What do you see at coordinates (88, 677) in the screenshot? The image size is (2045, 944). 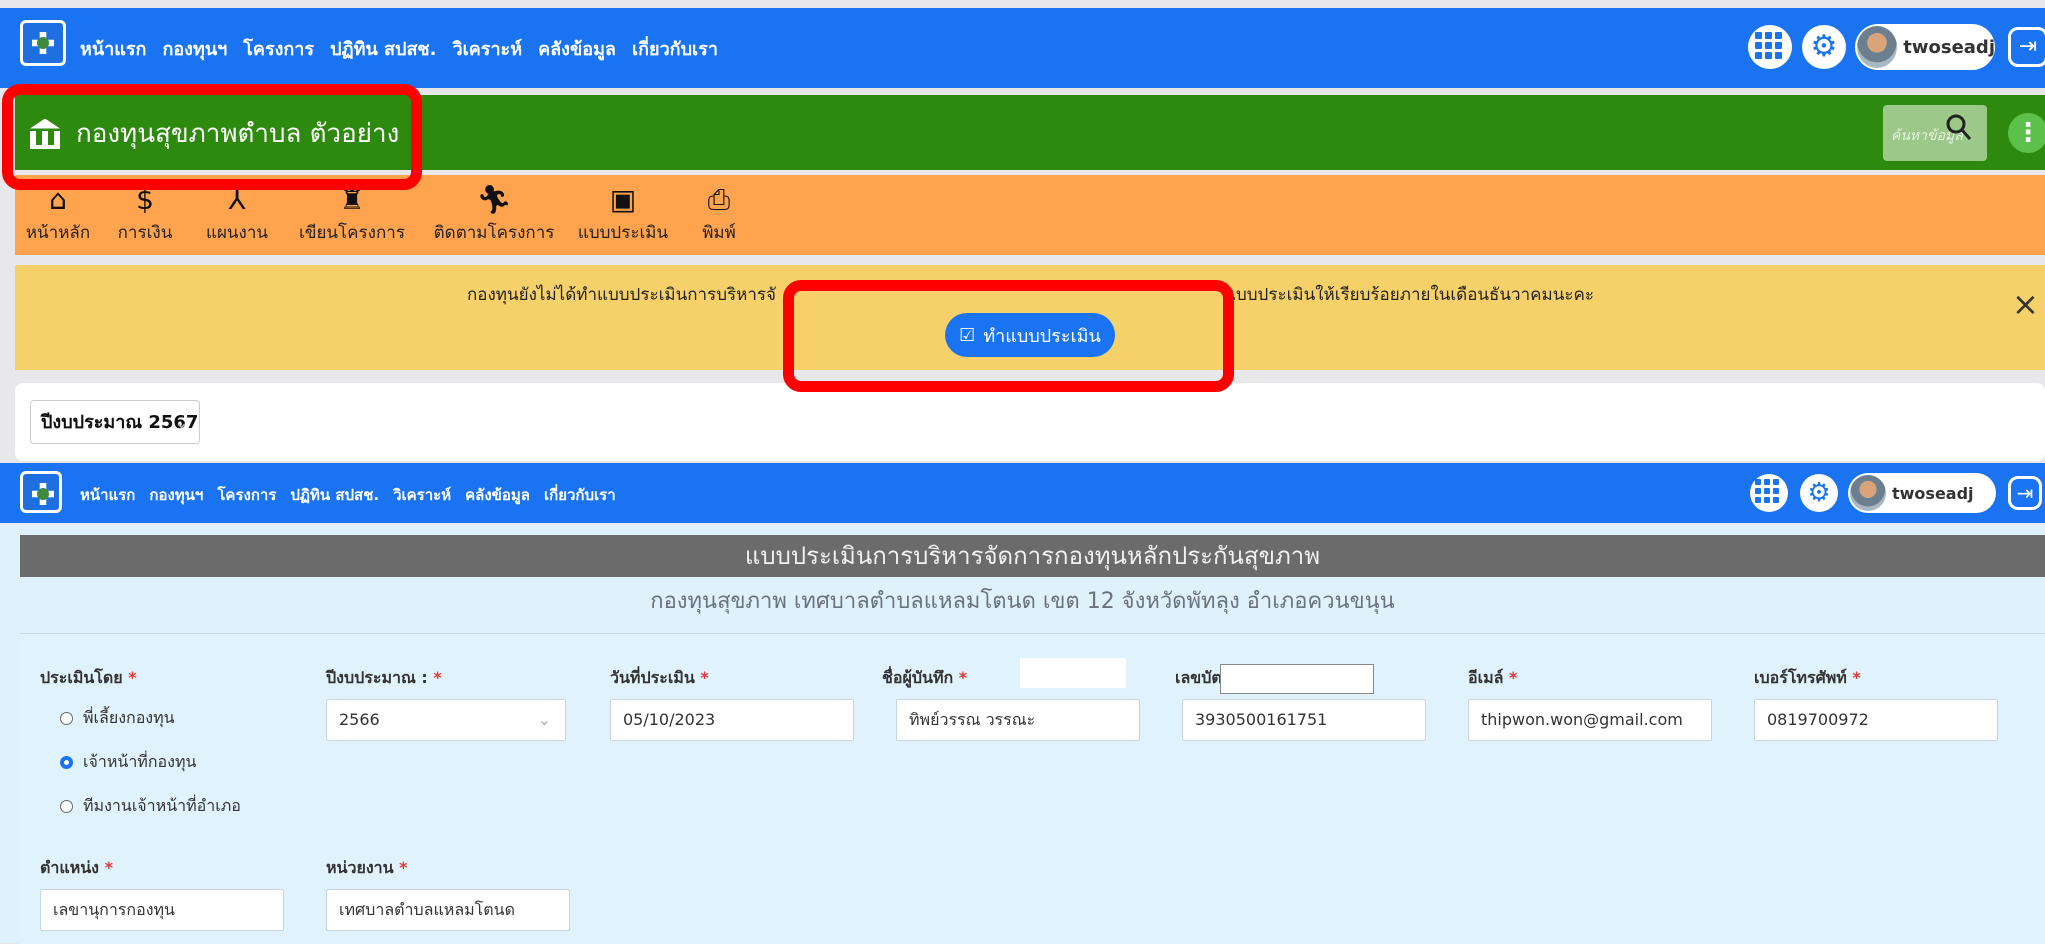 I see `assessed-by-label: ประเมินโดย *` at bounding box center [88, 677].